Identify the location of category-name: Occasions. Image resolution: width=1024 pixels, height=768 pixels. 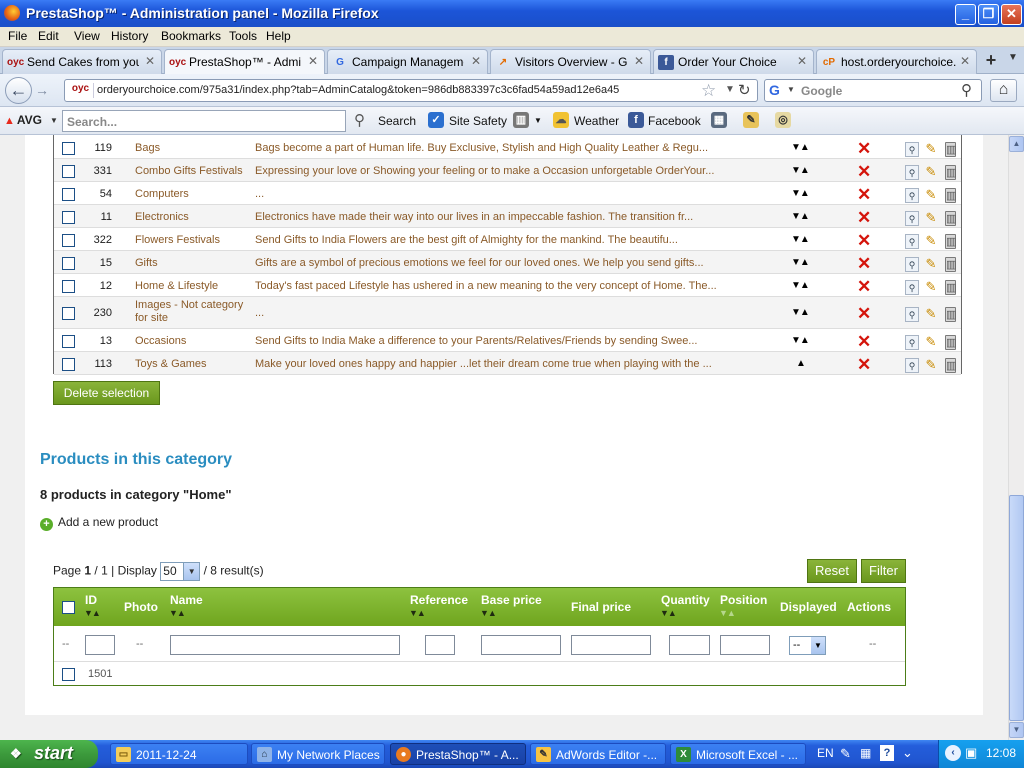
(192, 341).